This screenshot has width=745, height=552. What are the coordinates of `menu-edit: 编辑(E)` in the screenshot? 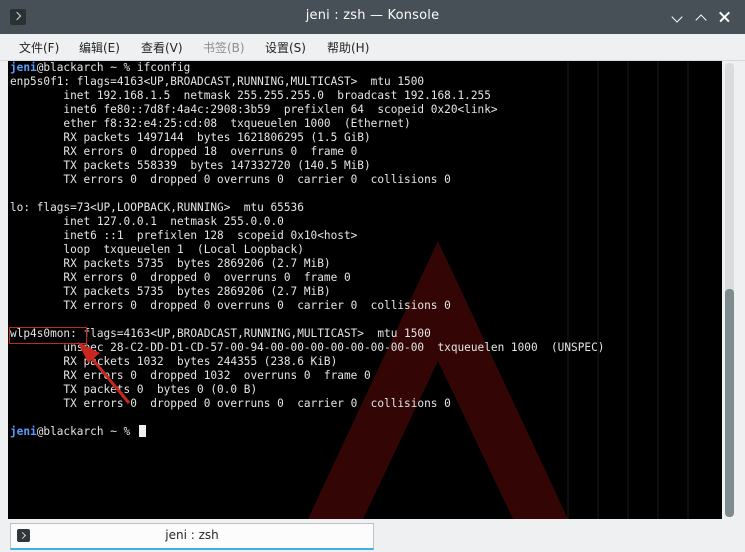 It's located at (99, 47).